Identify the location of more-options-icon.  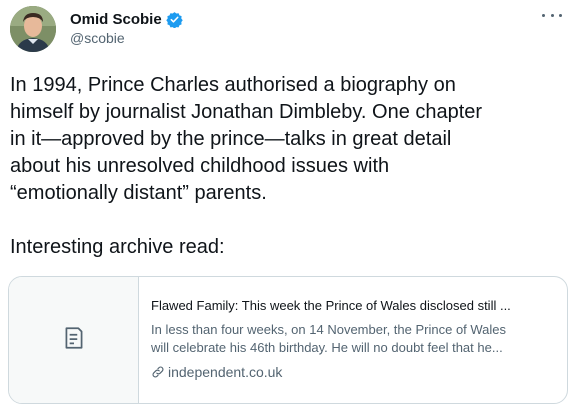
(552, 15).